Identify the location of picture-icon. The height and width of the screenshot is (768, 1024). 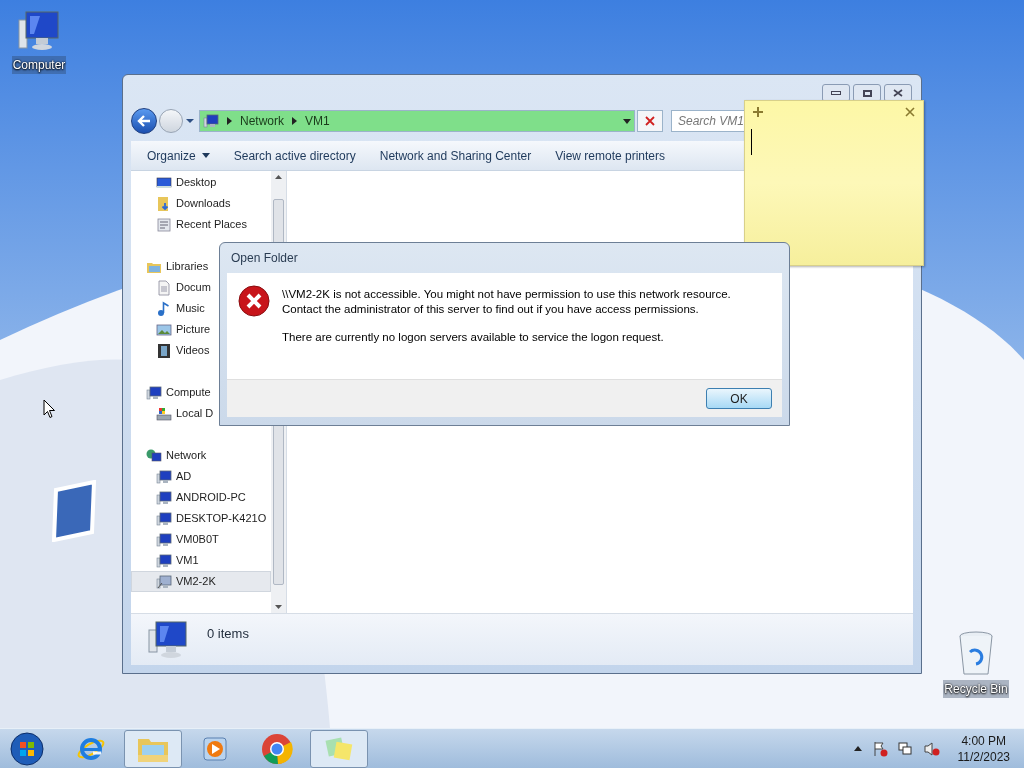
(164, 329).